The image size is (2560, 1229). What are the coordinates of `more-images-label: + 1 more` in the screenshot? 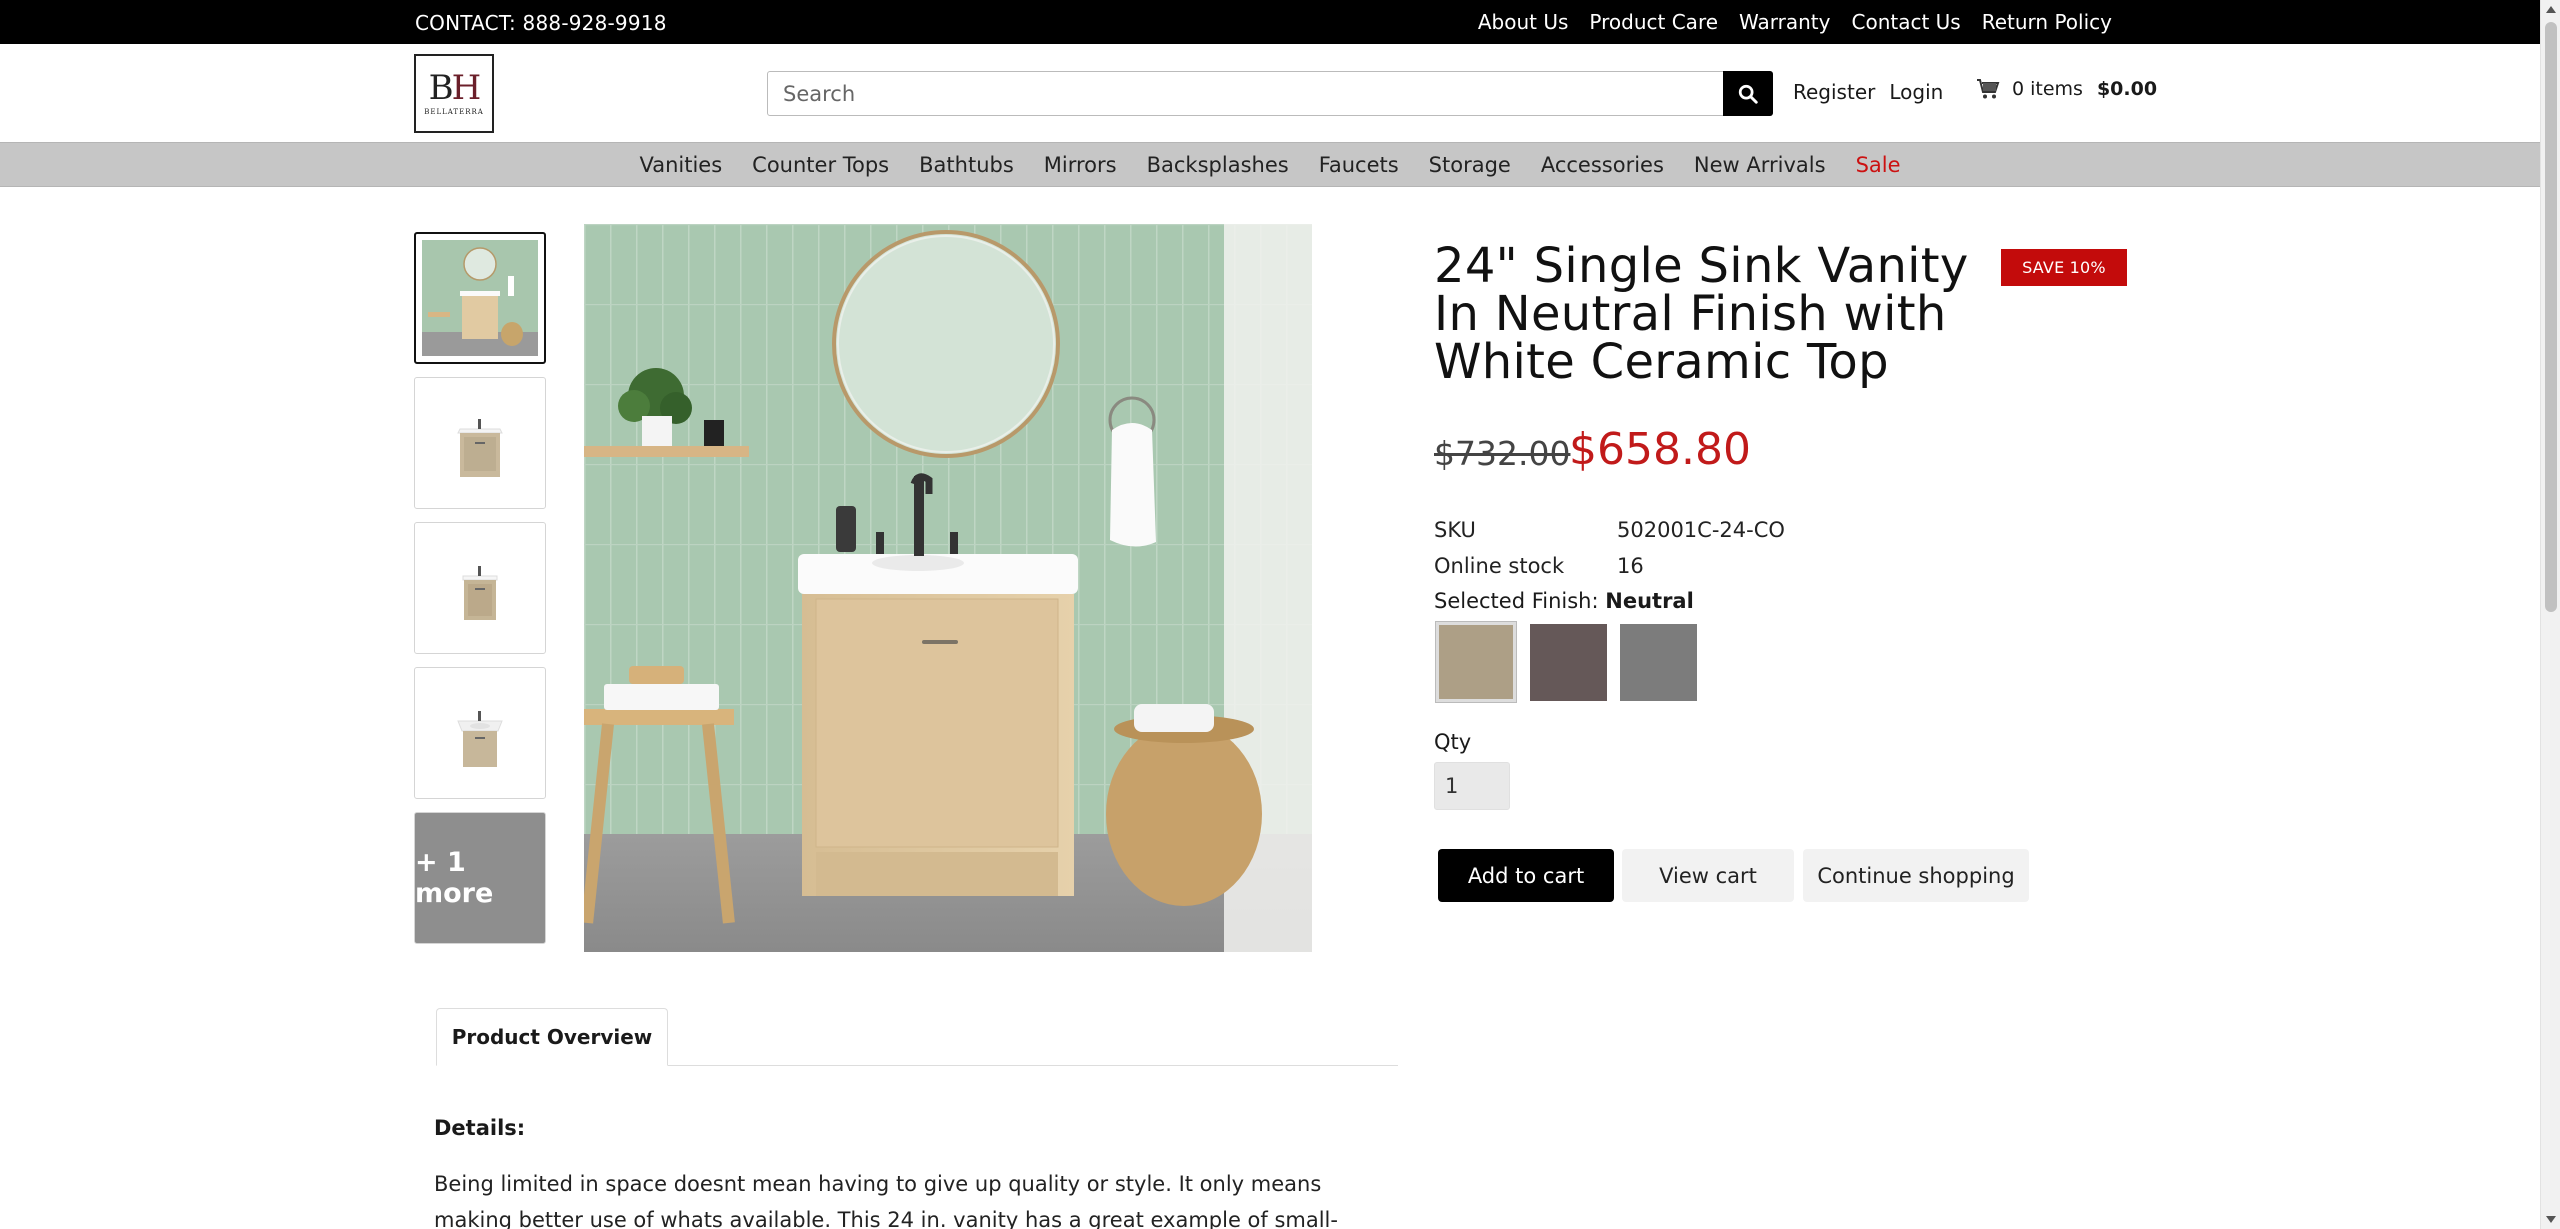 It's located at (454, 878).